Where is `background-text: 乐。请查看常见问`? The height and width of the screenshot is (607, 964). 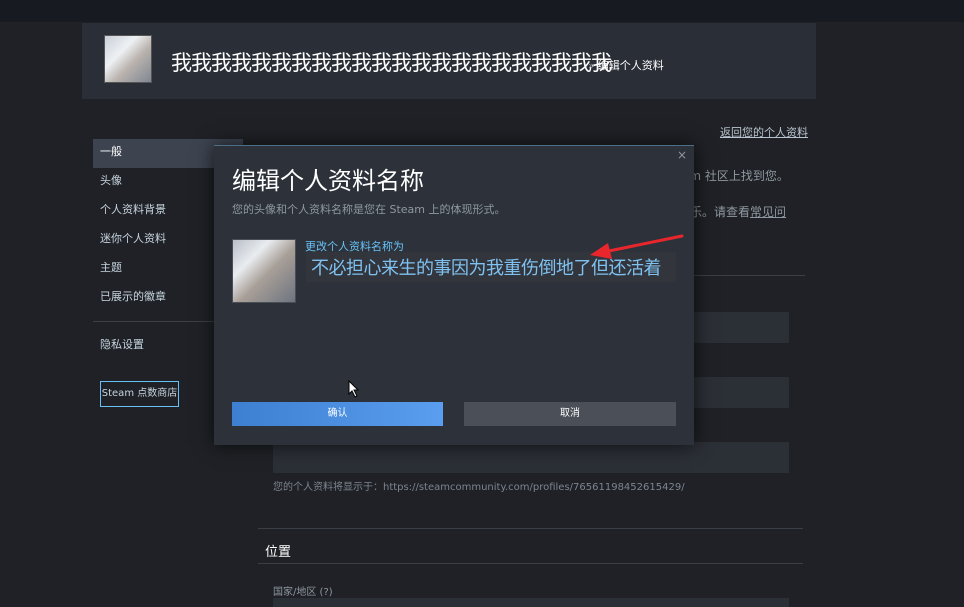 background-text: 乐。请查看常见问 is located at coordinates (738, 211).